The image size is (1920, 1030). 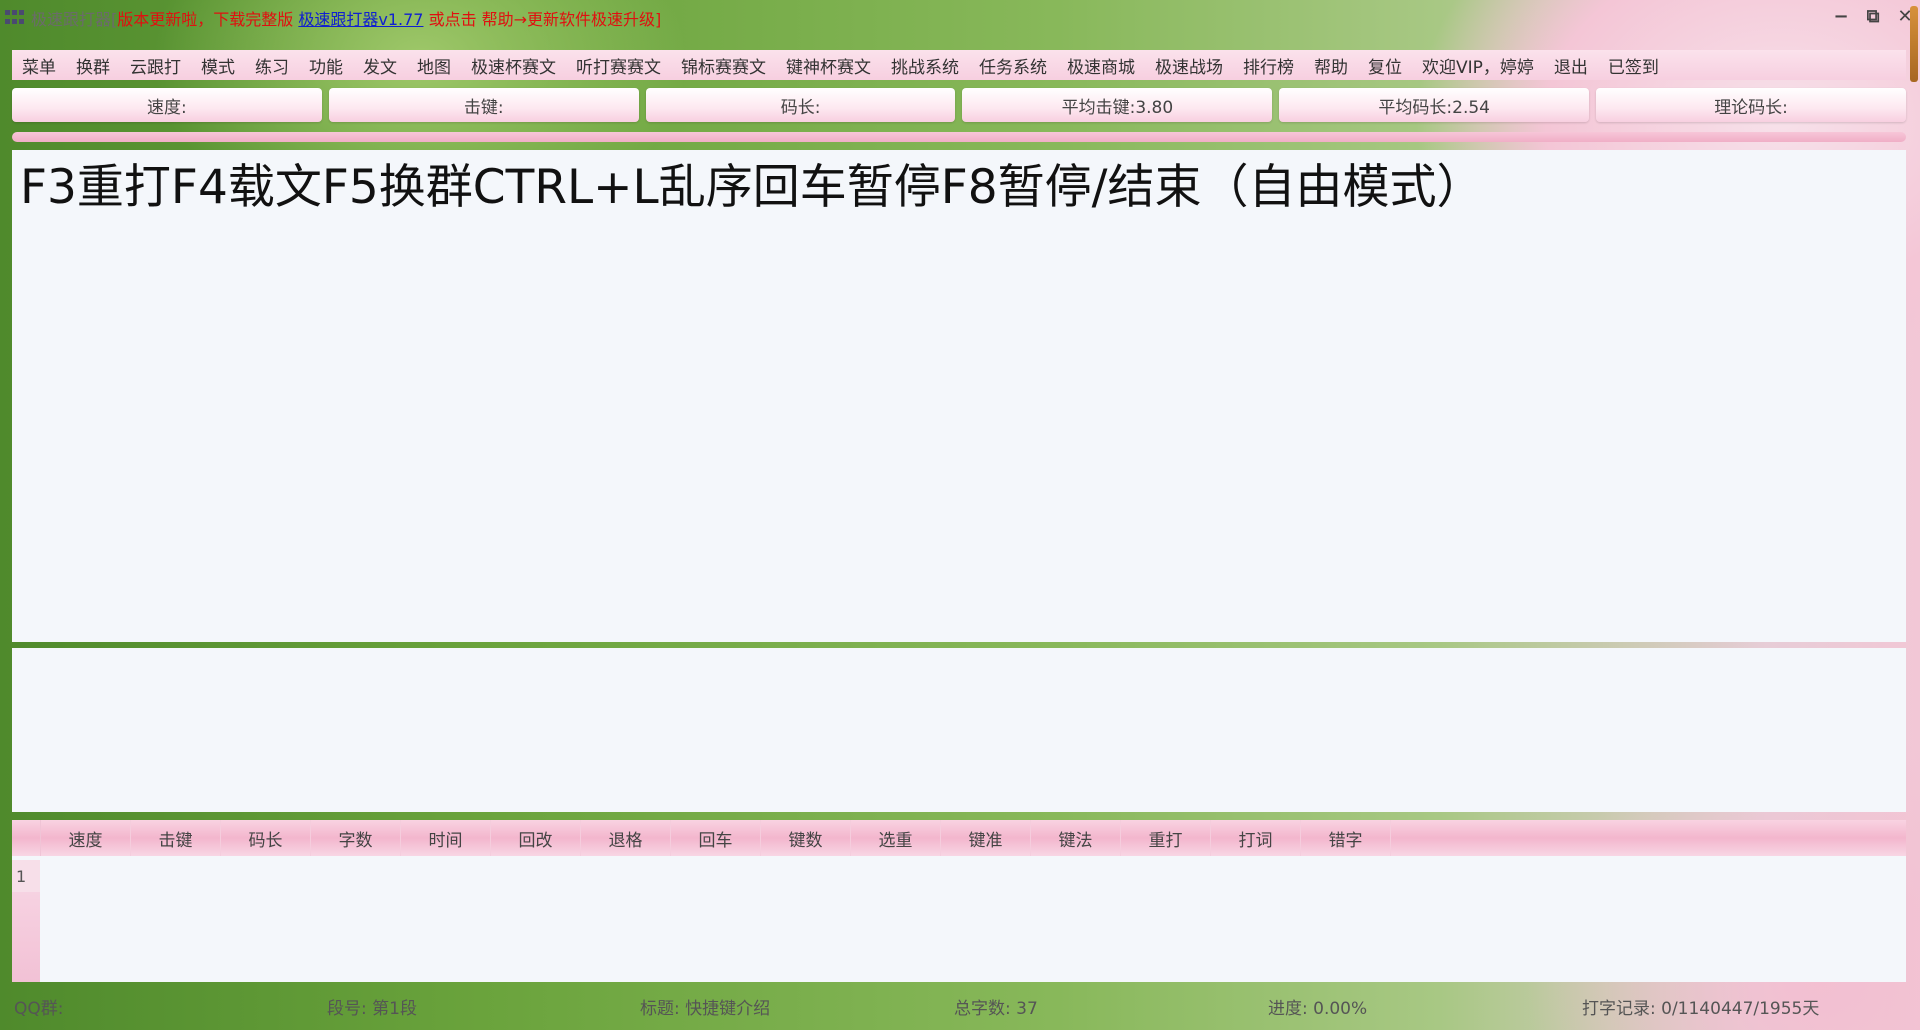 I want to click on row-header-column: 1, so click(x=26, y=921).